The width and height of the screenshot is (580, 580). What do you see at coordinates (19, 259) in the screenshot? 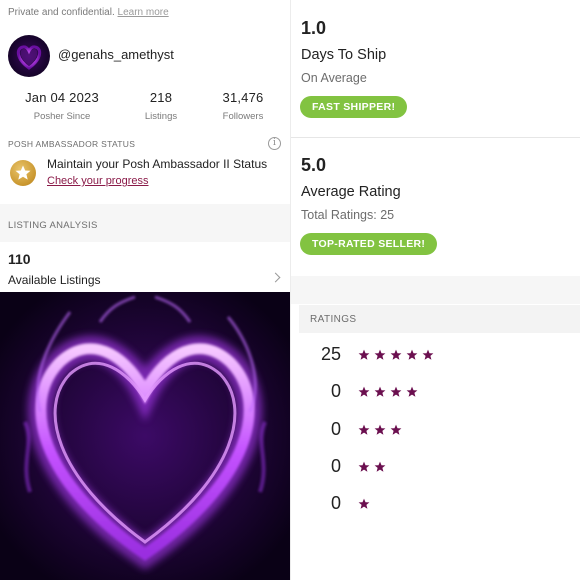
I see `available-listings-count: 110` at bounding box center [19, 259].